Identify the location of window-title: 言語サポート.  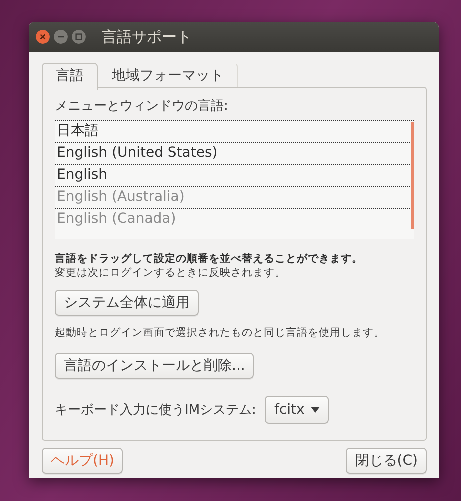
(147, 37).